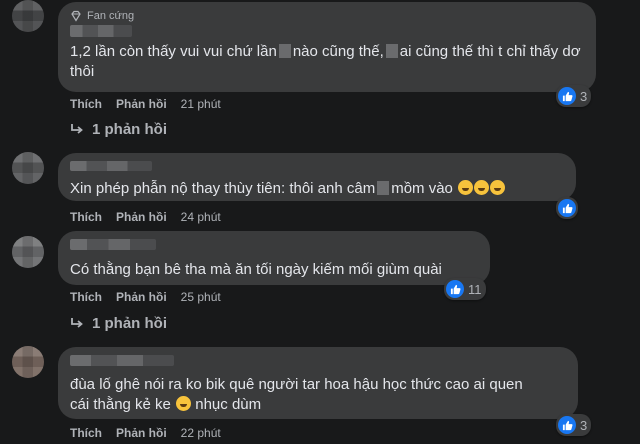 The height and width of the screenshot is (444, 640). I want to click on timestamp: 22 phút, so click(201, 433).